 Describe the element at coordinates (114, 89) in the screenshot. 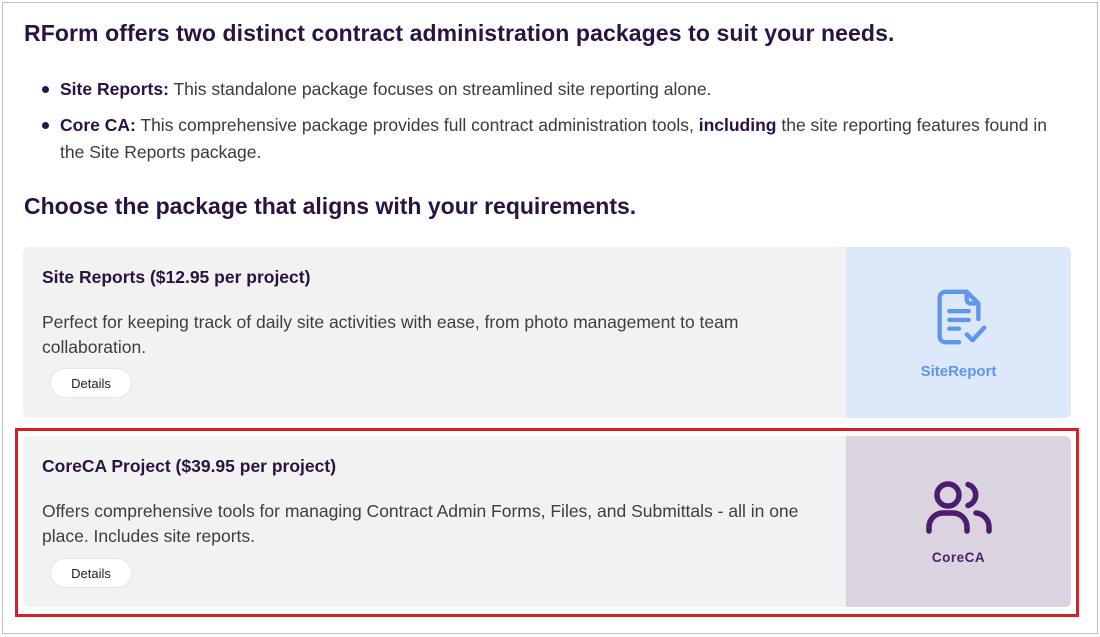

I see `bullet-label: Site Reports:` at that location.